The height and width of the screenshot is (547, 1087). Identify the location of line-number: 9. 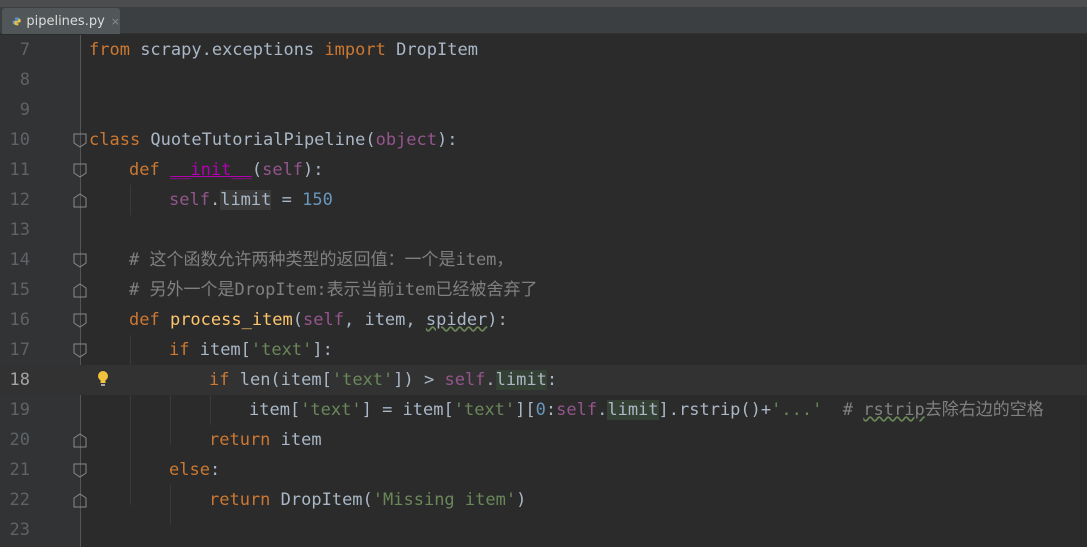
(24, 110).